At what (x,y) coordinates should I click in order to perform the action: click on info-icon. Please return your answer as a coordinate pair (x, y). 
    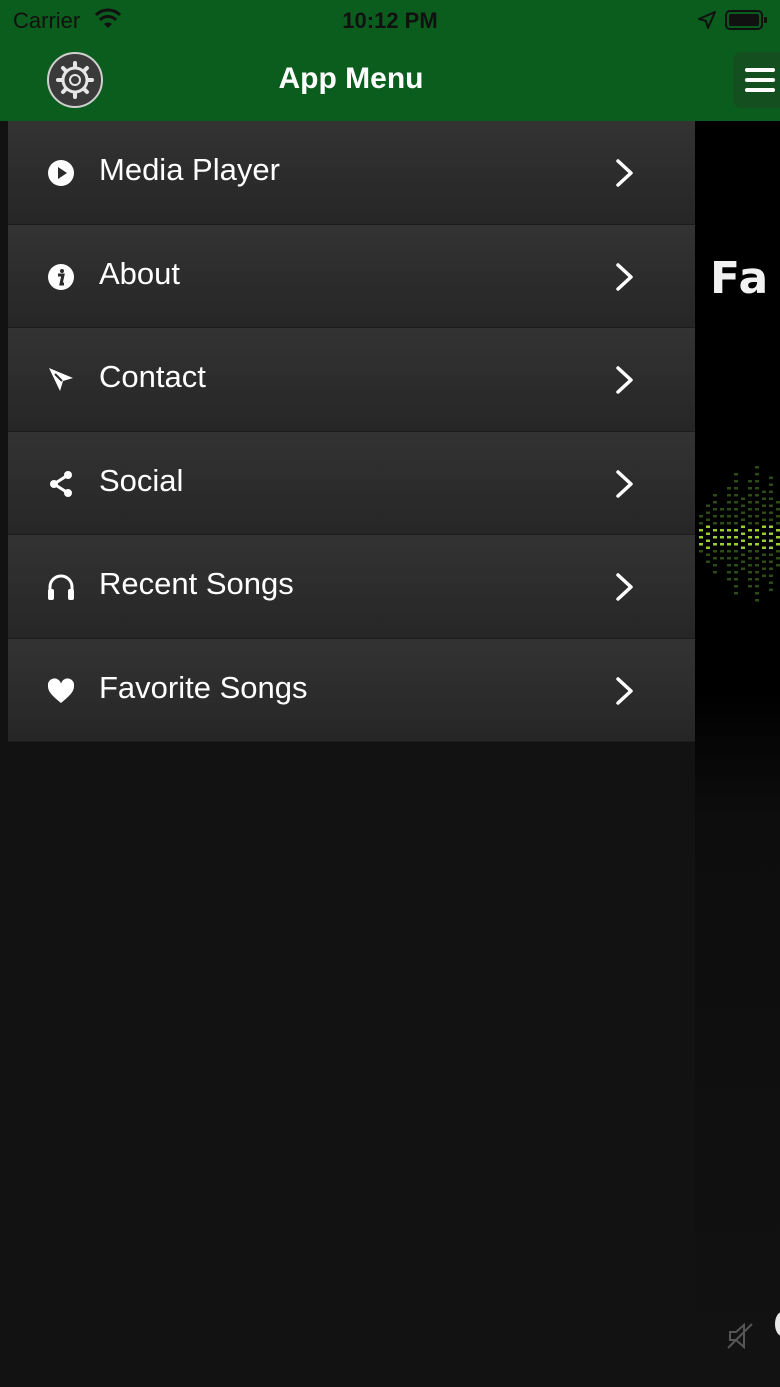
    Looking at the image, I should click on (61, 276).